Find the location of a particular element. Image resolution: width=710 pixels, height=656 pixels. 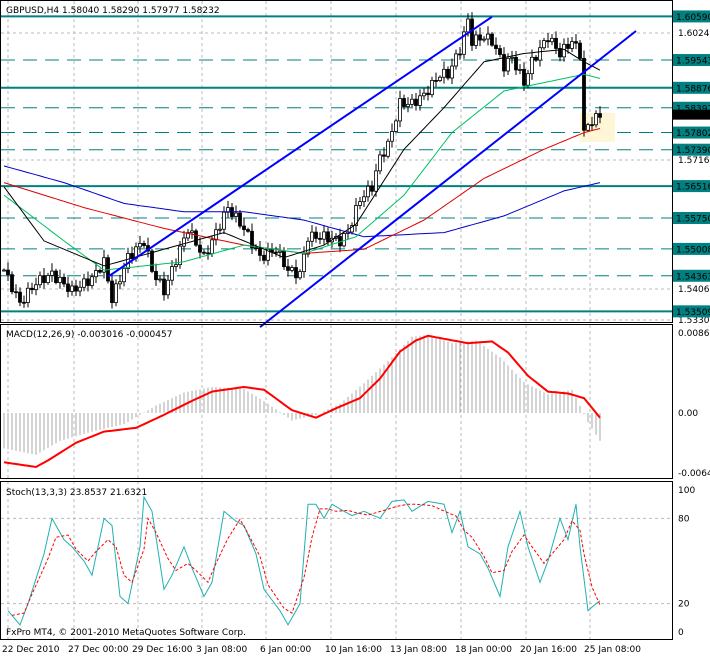

time-tick-label: 27 Dec 00:00 is located at coordinates (98, 650).